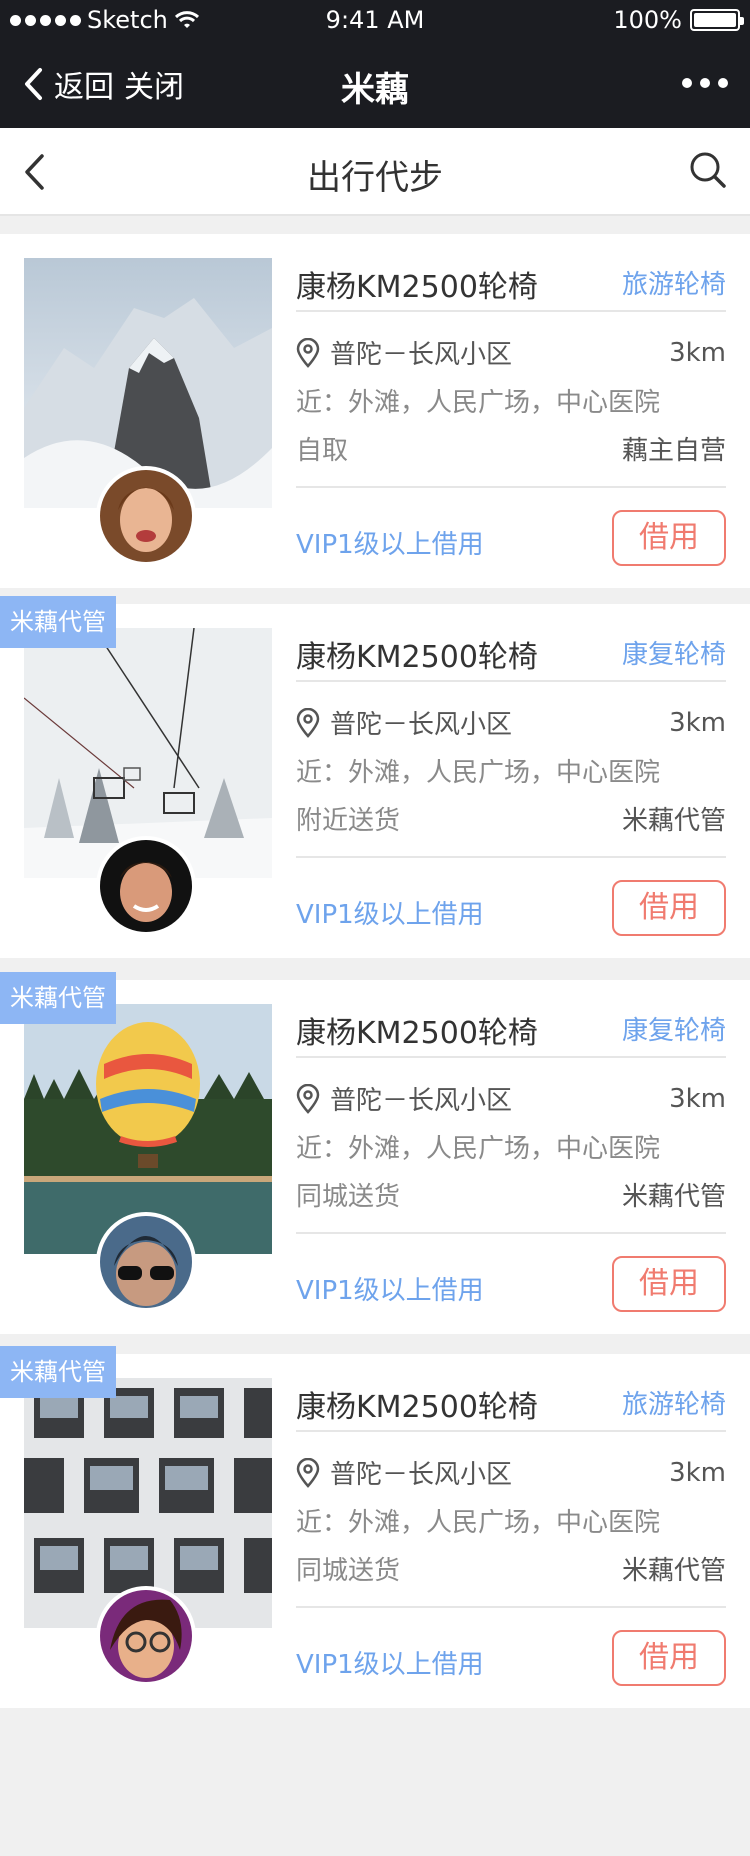  I want to click on battery-icon, so click(717, 20).